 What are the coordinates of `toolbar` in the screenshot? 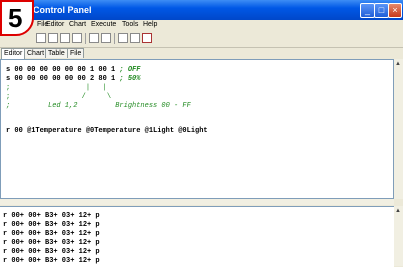 It's located at (201, 39).